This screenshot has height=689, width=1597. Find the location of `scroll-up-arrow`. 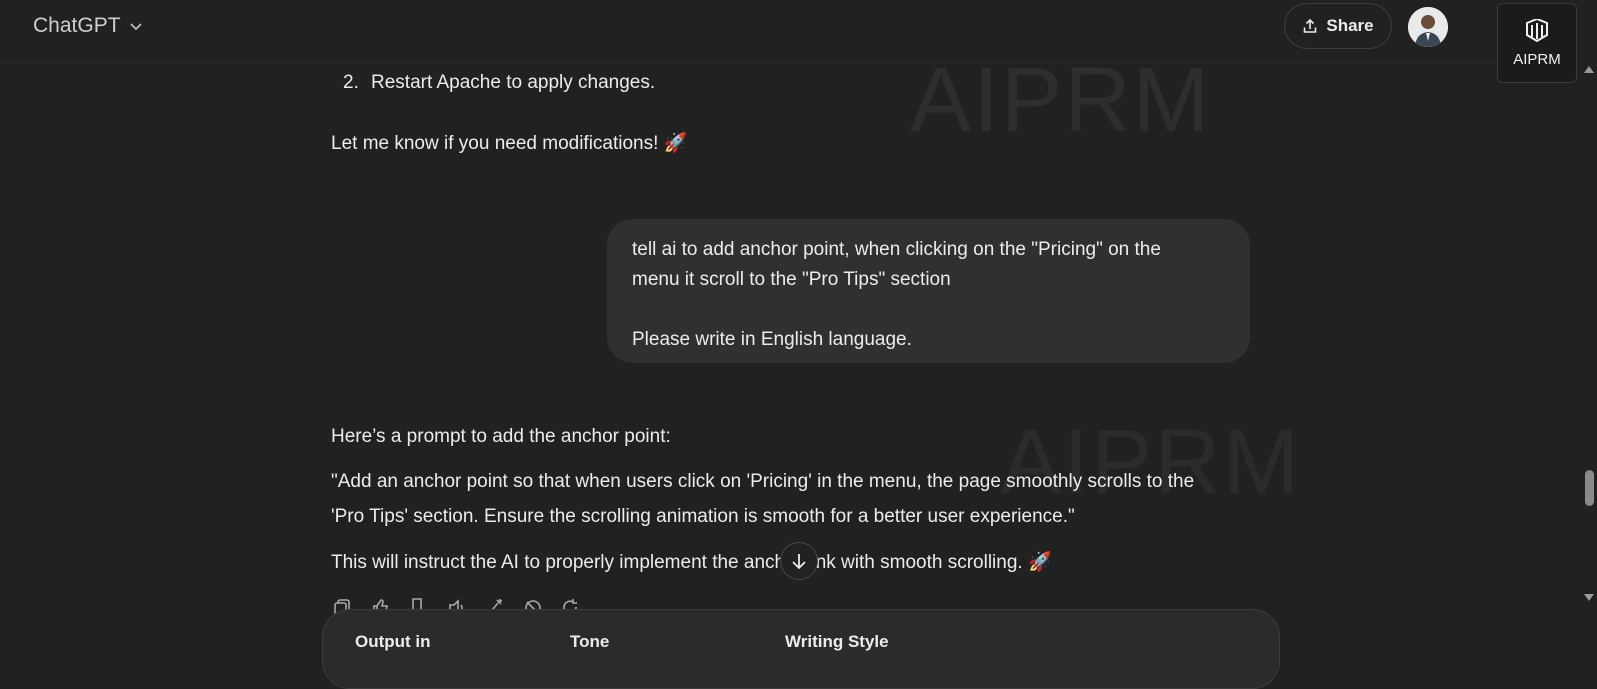

scroll-up-arrow is located at coordinates (1589, 69).